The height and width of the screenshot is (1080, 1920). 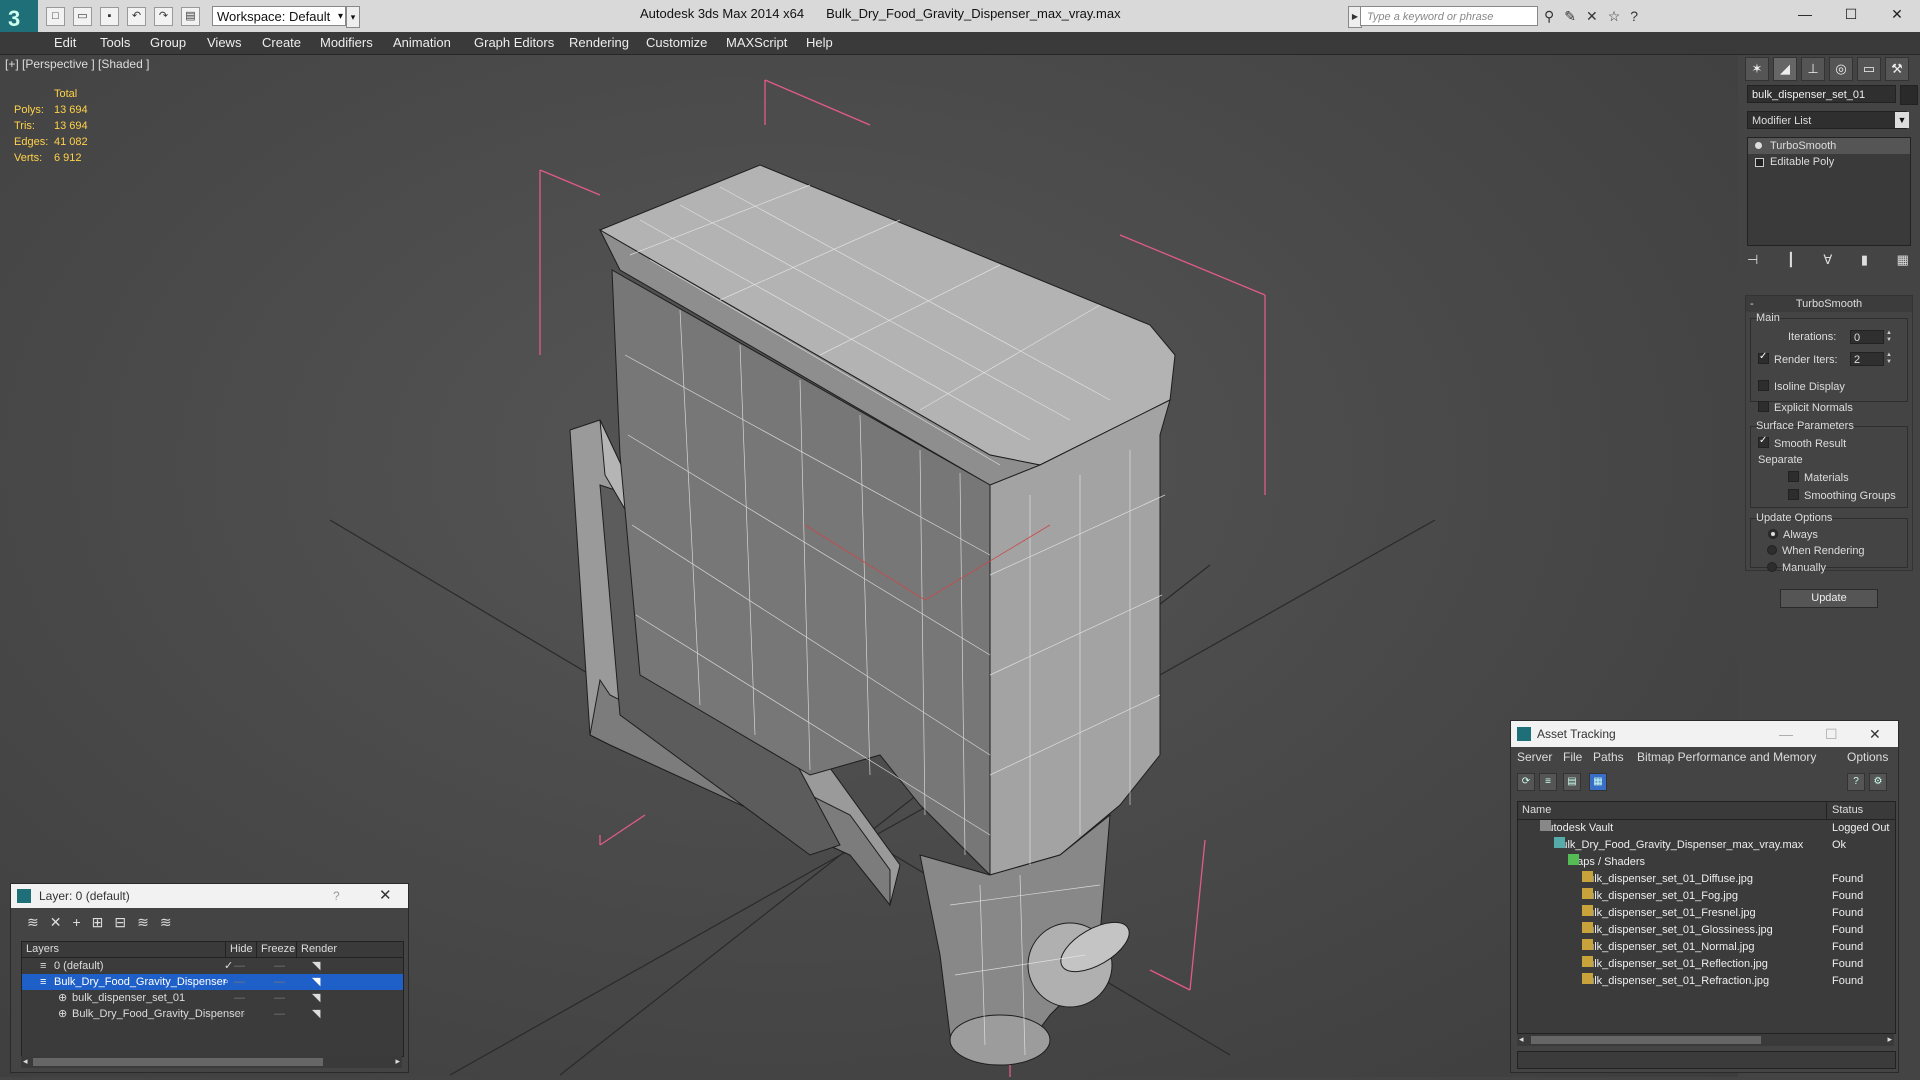 What do you see at coordinates (1646, 1040) in the screenshot?
I see `scrollbar-thumb` at bounding box center [1646, 1040].